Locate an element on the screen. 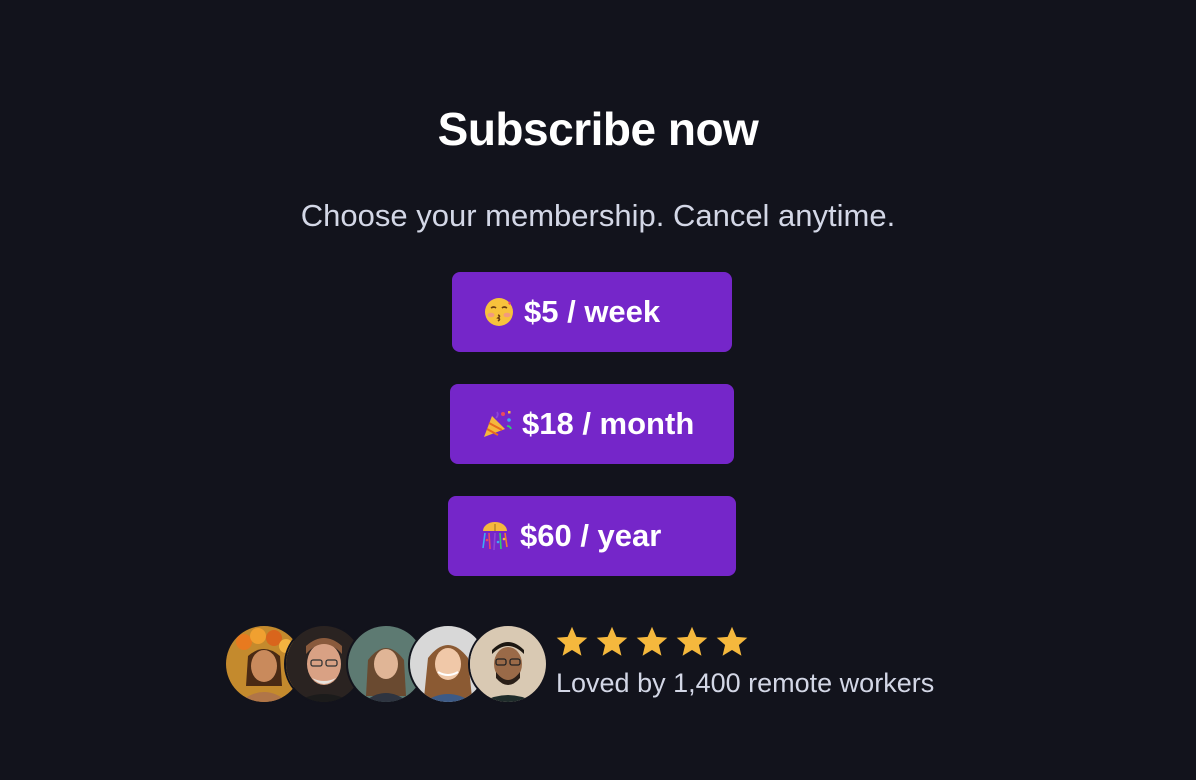 This screenshot has height=780, width=1196. party-popper-emoji-icon is located at coordinates (497, 424).